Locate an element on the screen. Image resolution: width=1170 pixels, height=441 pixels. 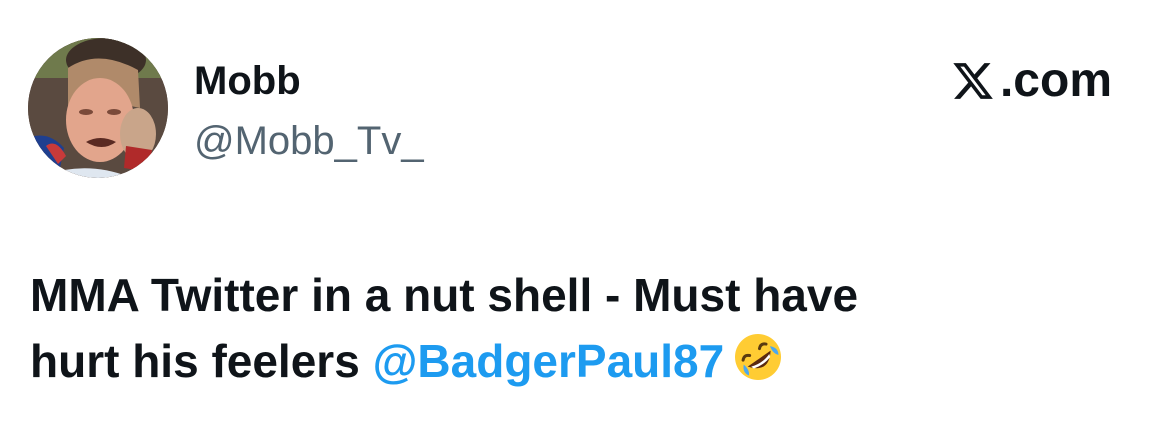
rolling-on-floor-laughing-emoji-icon is located at coordinates (758, 357).